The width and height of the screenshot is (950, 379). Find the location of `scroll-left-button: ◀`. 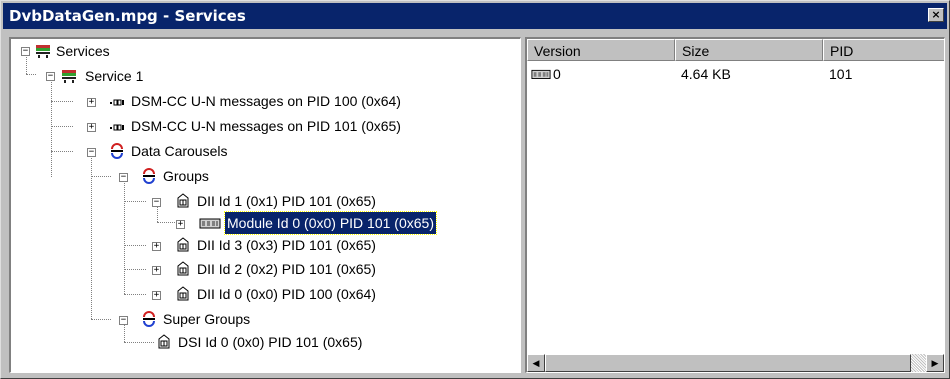

scroll-left-button: ◀ is located at coordinates (536, 363).